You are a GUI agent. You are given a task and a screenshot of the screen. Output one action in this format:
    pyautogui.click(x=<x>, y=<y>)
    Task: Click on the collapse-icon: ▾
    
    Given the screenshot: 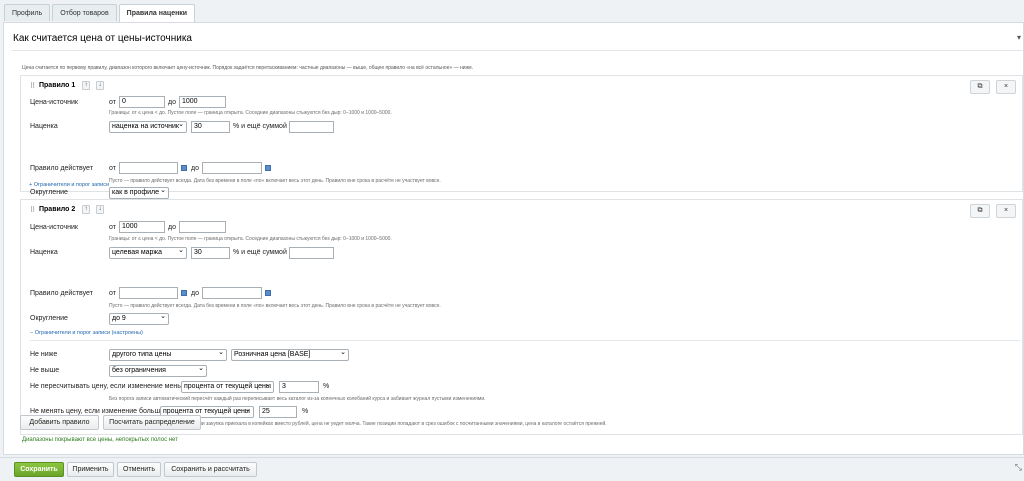 What is the action you would take?
    pyautogui.click(x=1019, y=37)
    